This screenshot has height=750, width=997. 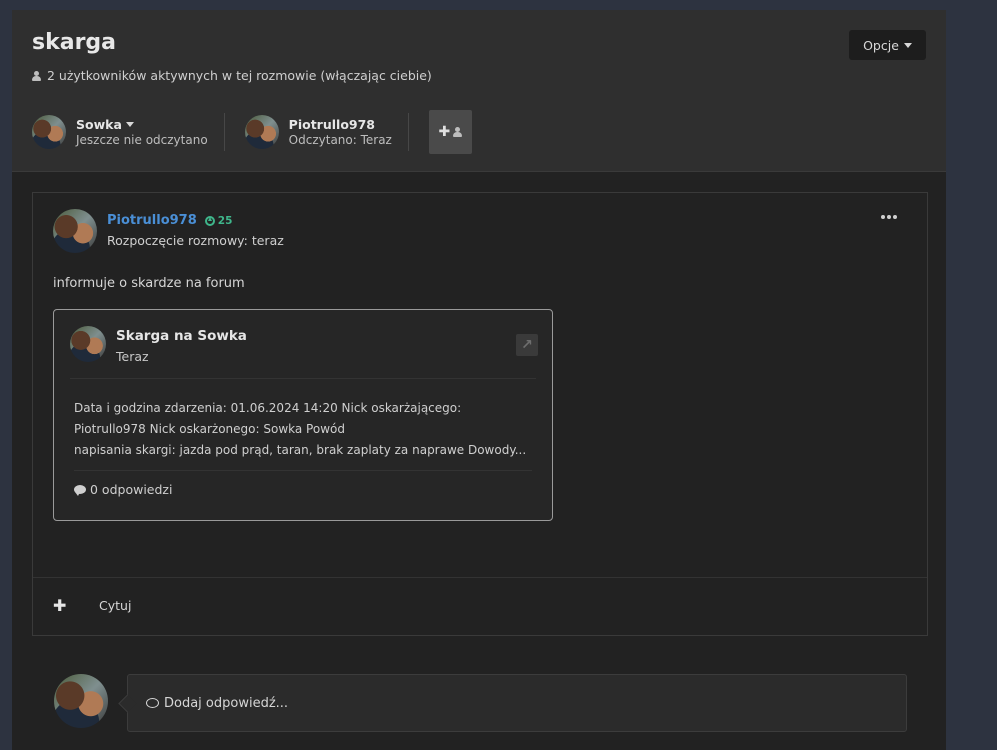 I want to click on participant-sowka: Sowka Jeszcze nie odczytano, so click(x=128, y=132).